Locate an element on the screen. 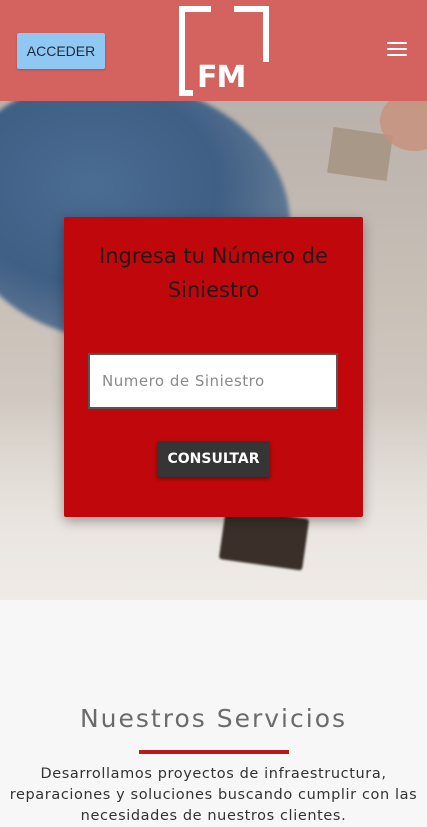  claim-number-input is located at coordinates (213, 381).